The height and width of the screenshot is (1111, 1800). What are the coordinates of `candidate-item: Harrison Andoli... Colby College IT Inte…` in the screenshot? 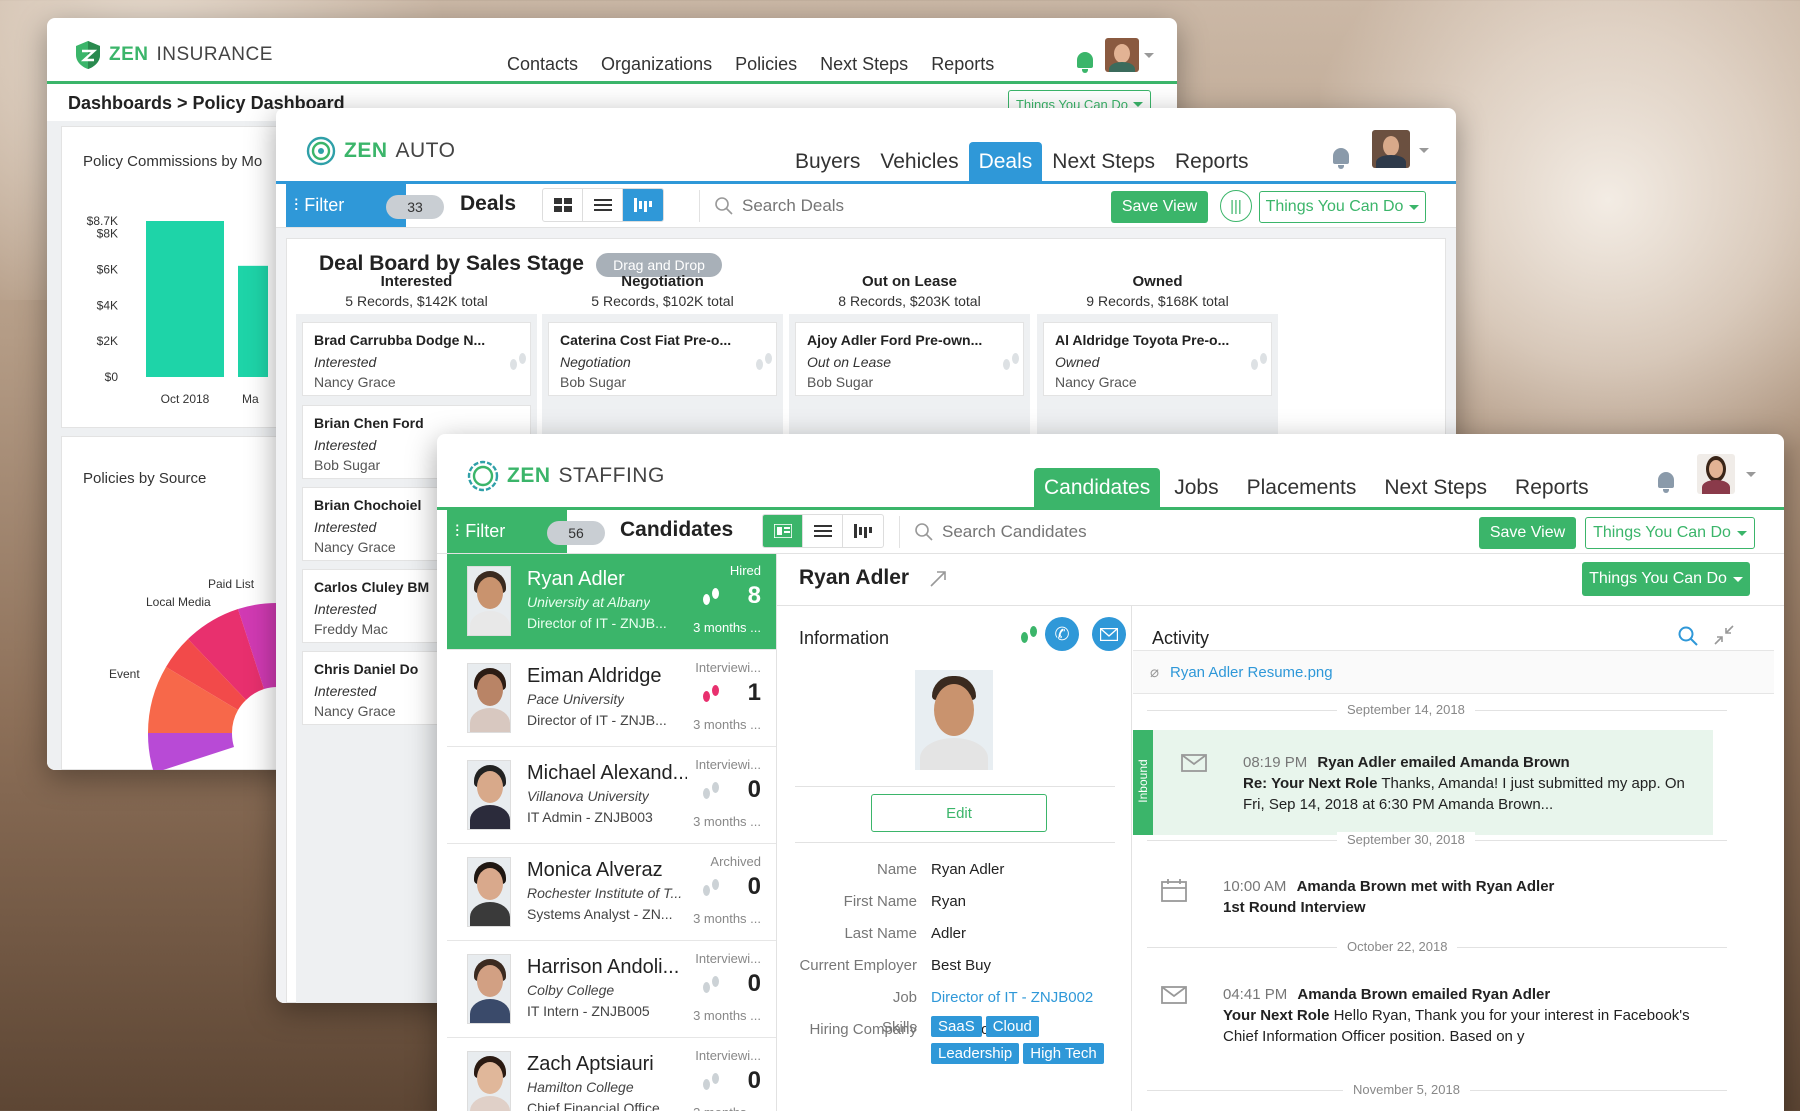 It's located at (611, 990).